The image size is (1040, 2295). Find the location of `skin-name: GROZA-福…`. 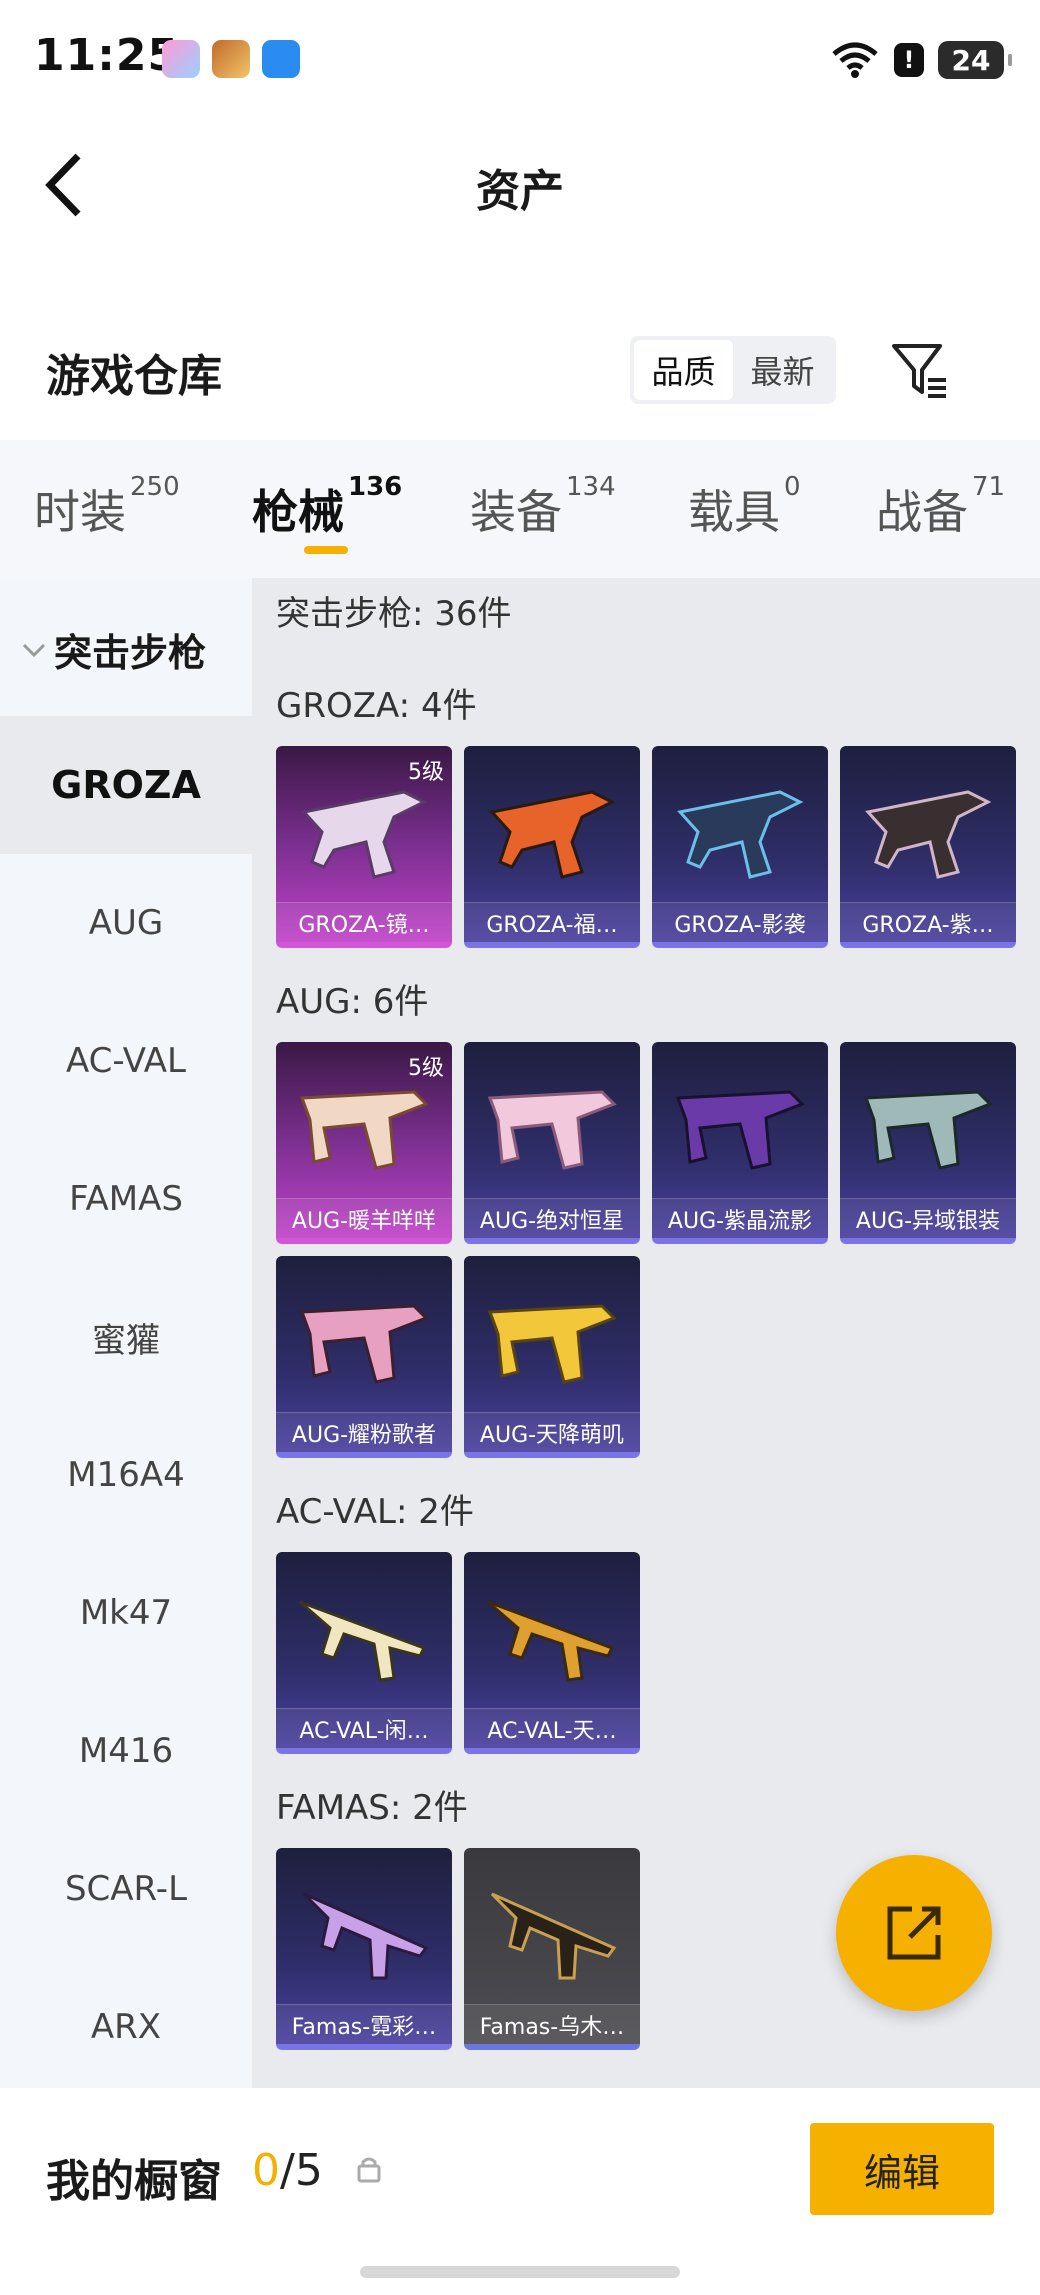

skin-name: GROZA-福… is located at coordinates (552, 922).